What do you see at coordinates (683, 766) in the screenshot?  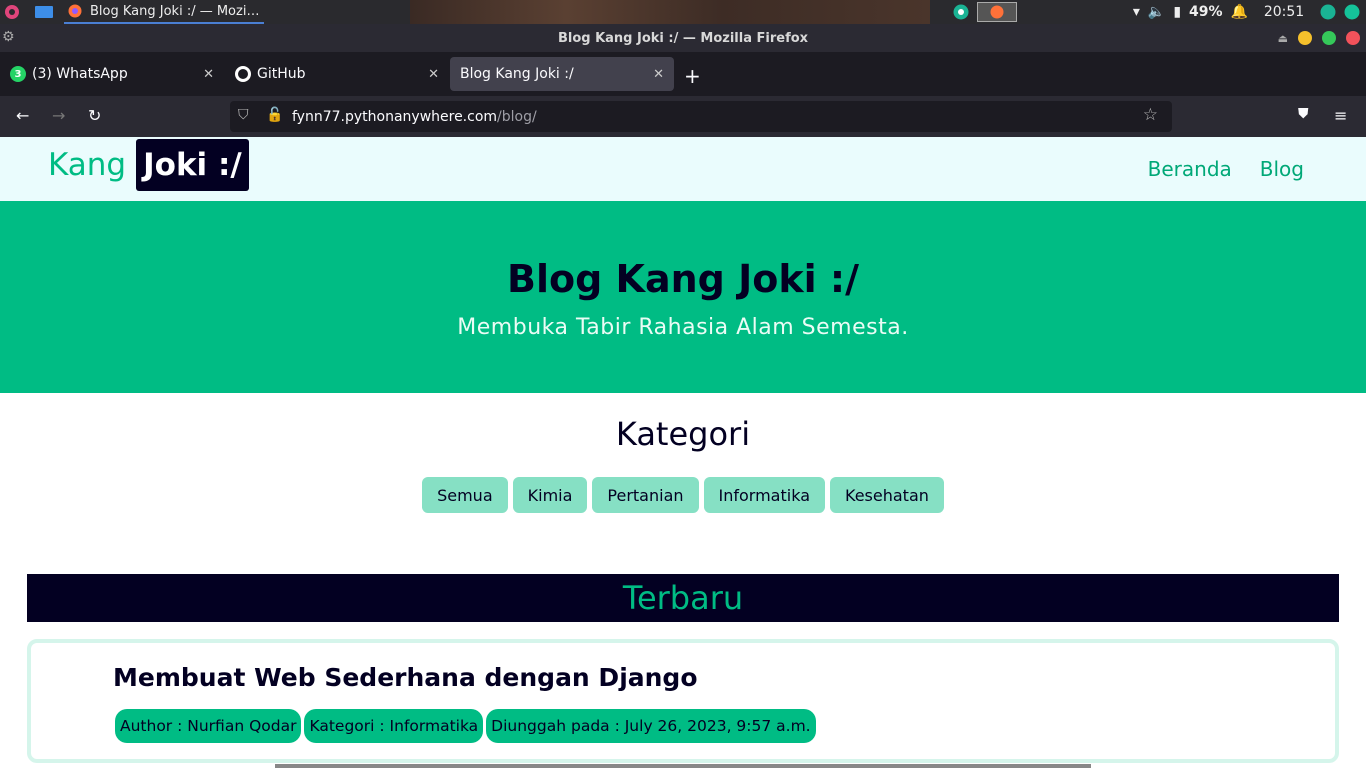 I see `horizontal-scroll-indicator` at bounding box center [683, 766].